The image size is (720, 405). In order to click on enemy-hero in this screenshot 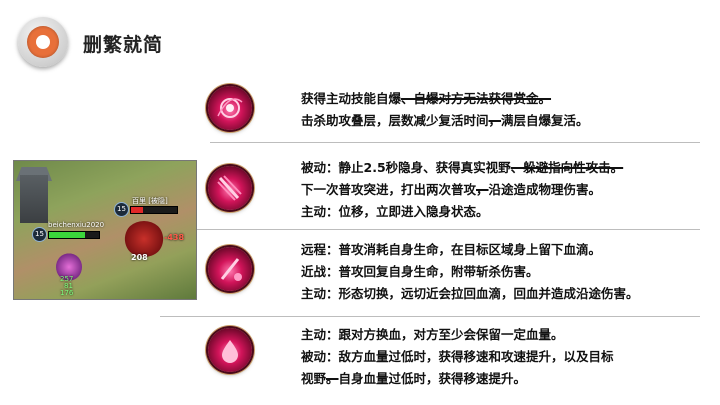, I will do `click(144, 239)`.